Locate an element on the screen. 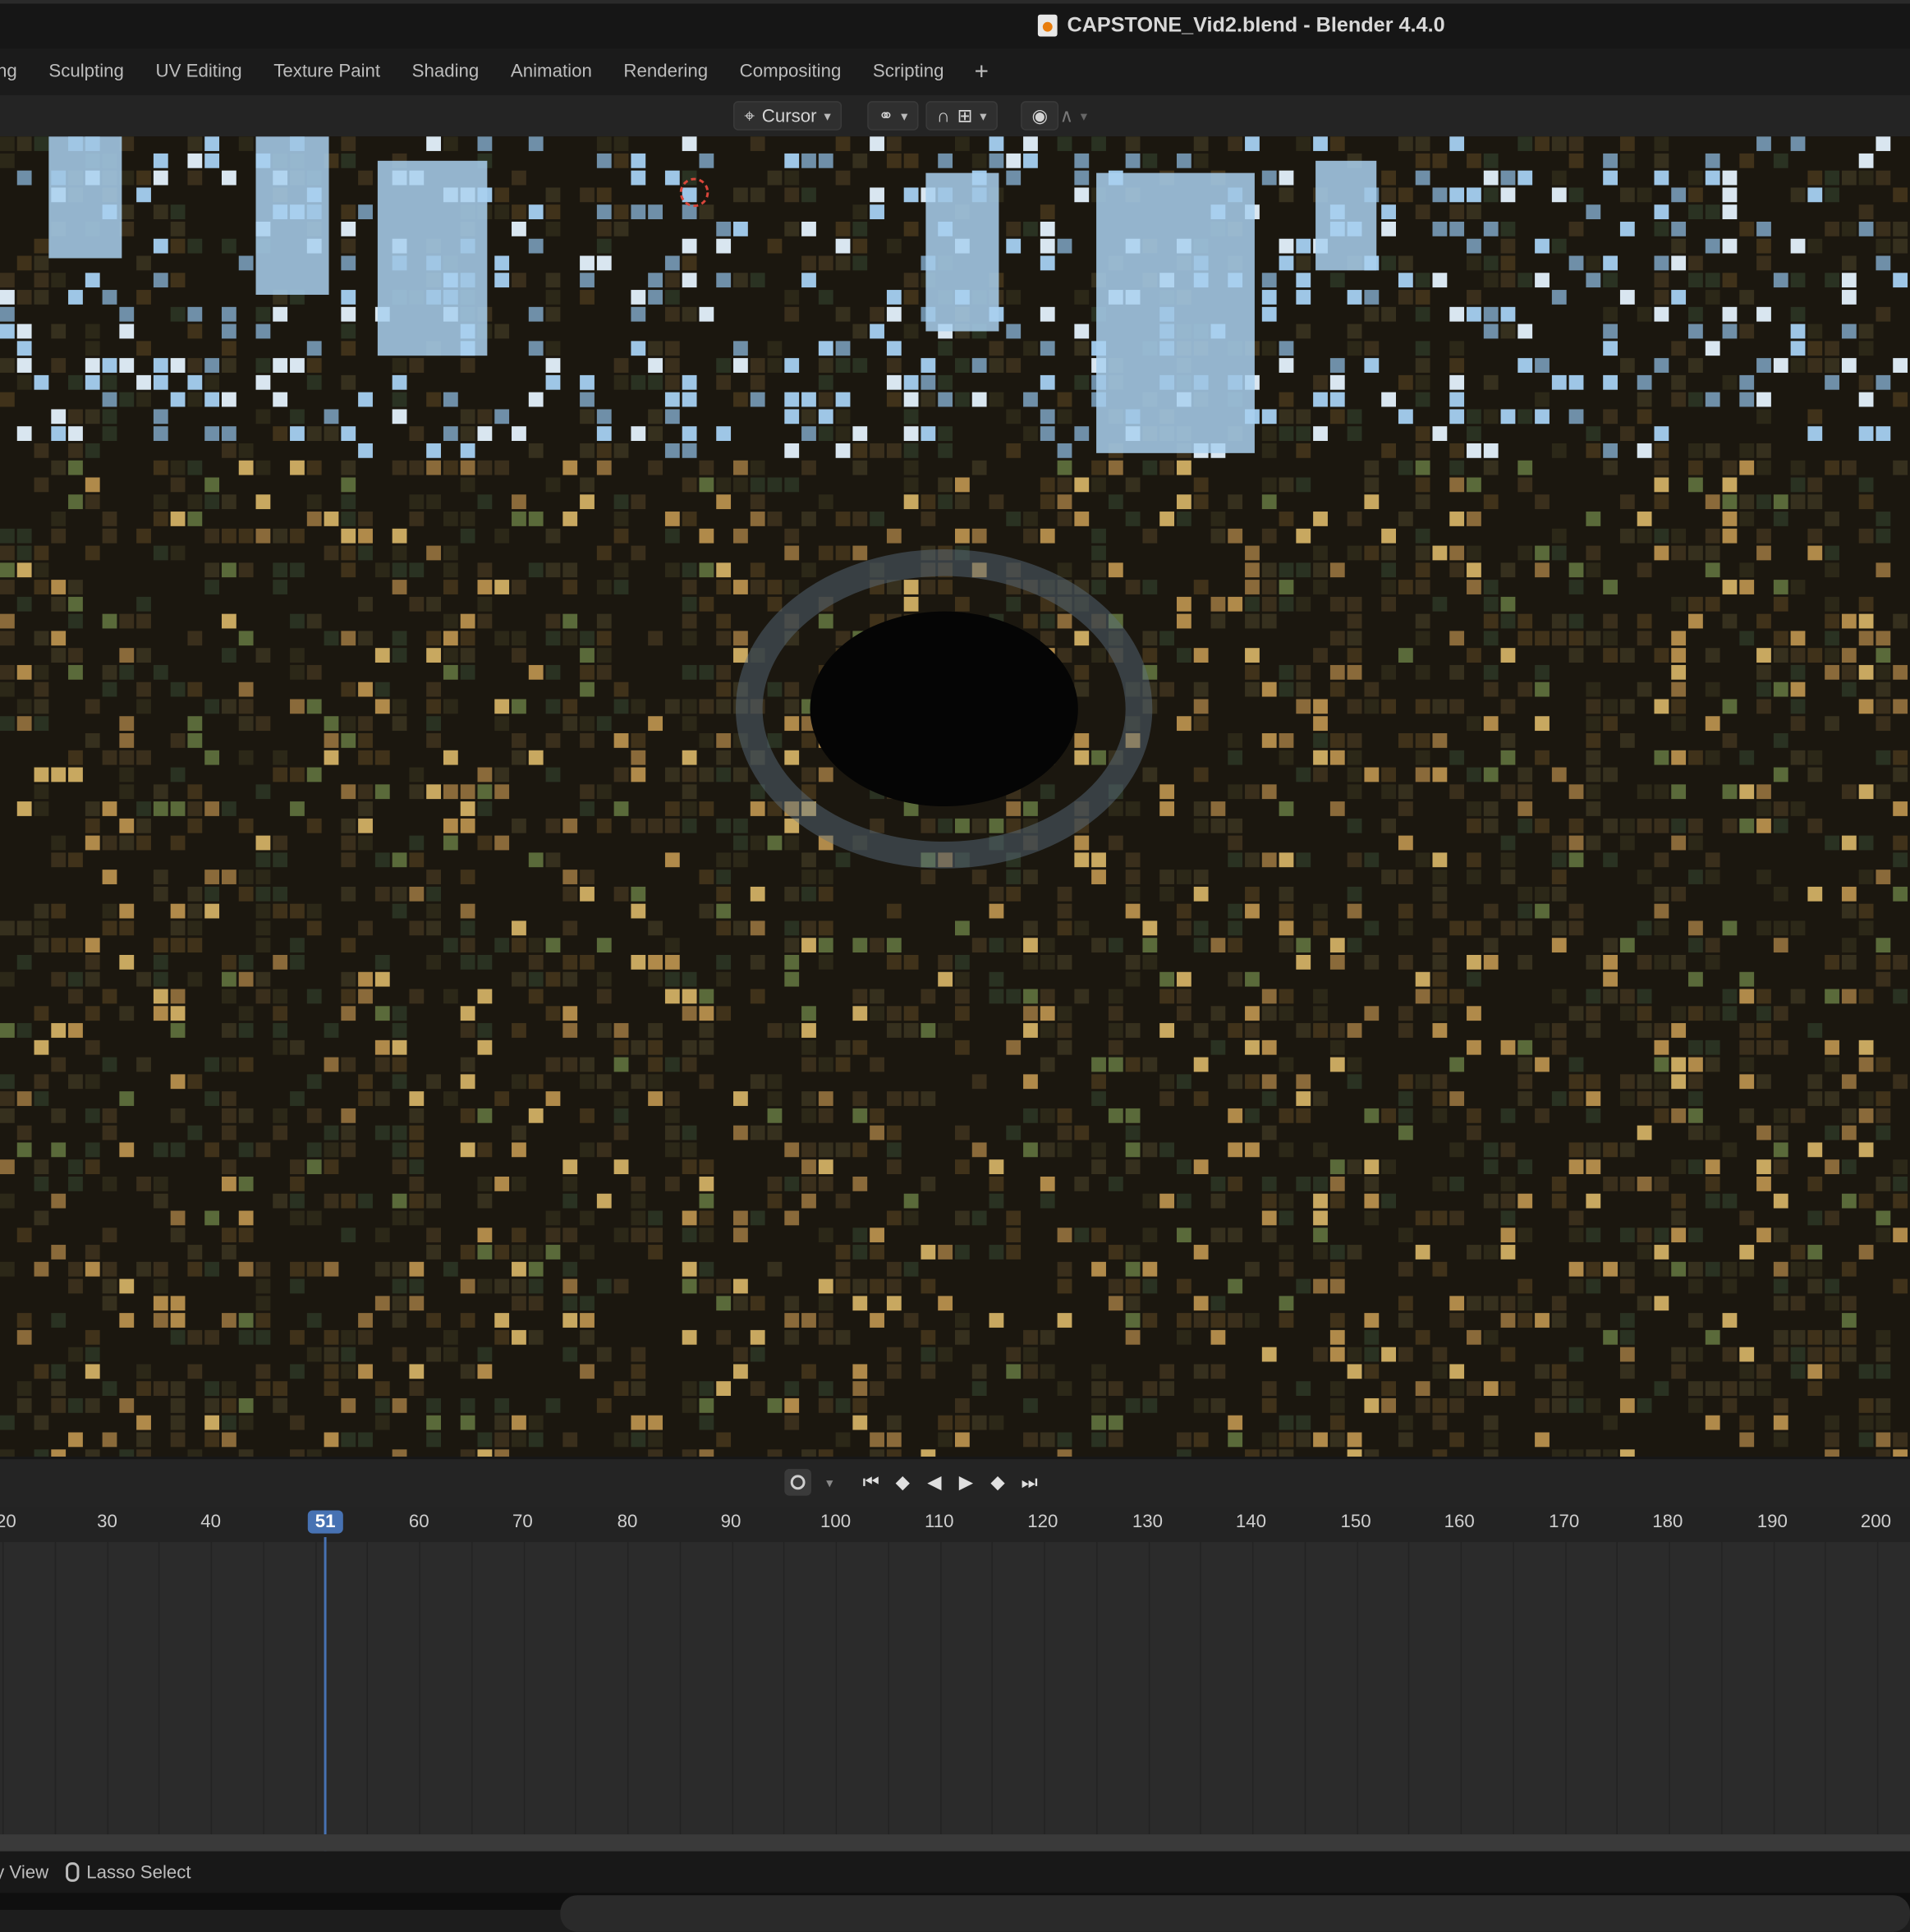 Image resolution: width=1910 pixels, height=1932 pixels. pivot-label: Cursor is located at coordinates (789, 115).